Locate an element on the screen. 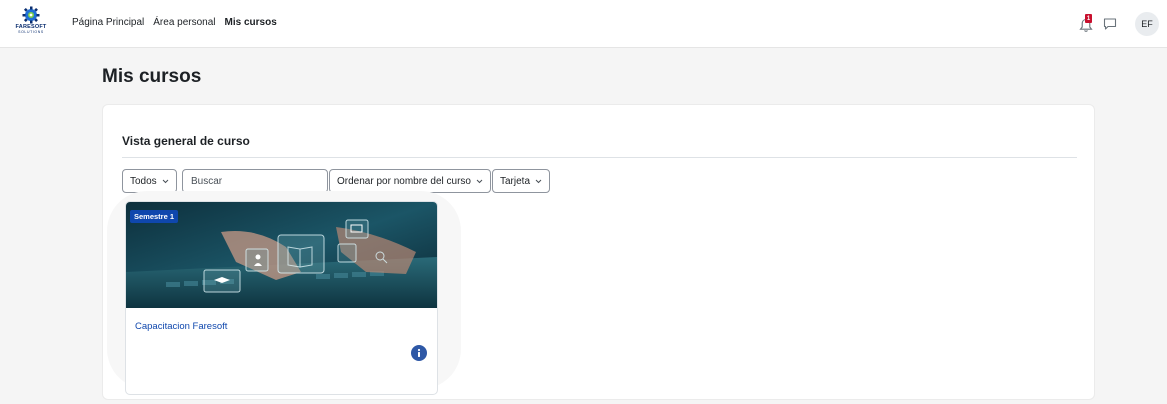  course-info-button is located at coordinates (419, 353).